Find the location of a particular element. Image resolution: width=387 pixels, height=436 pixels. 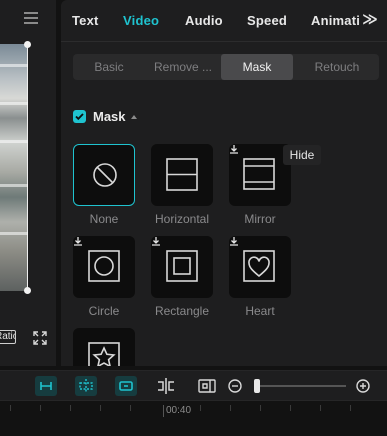

auto-snap-icon is located at coordinates (126, 386).